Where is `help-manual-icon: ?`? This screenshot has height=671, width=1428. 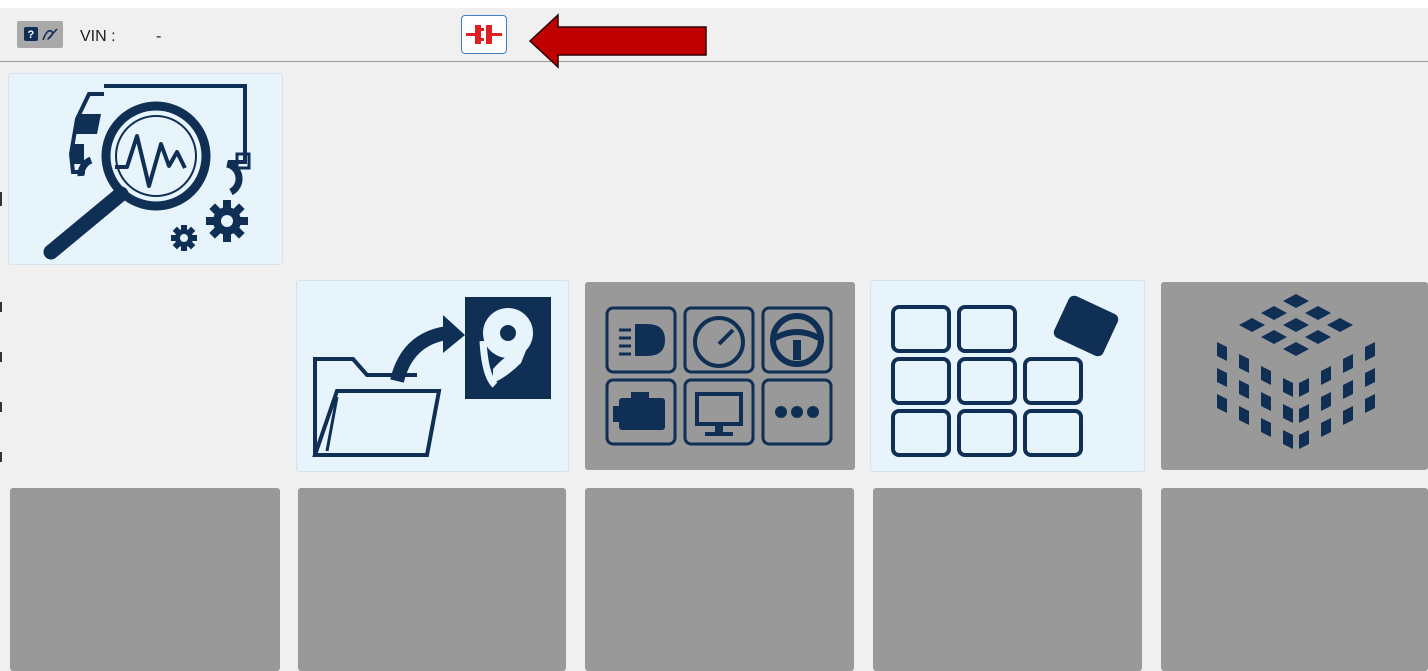
help-manual-icon: ? is located at coordinates (40, 34).